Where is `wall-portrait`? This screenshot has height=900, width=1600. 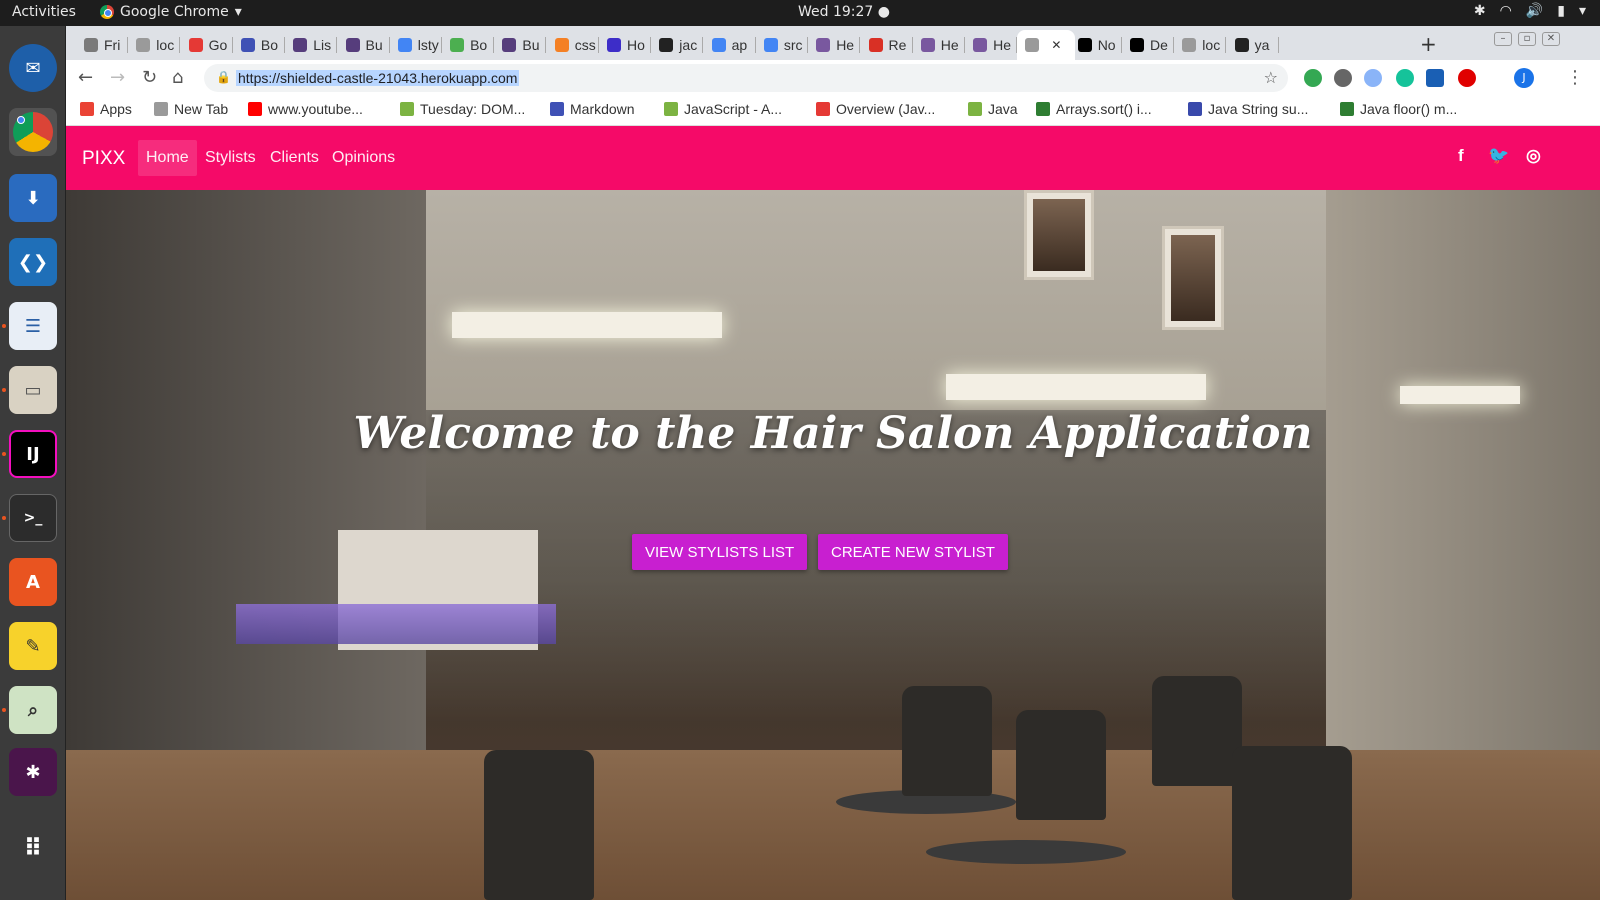 wall-portrait is located at coordinates (1059, 235).